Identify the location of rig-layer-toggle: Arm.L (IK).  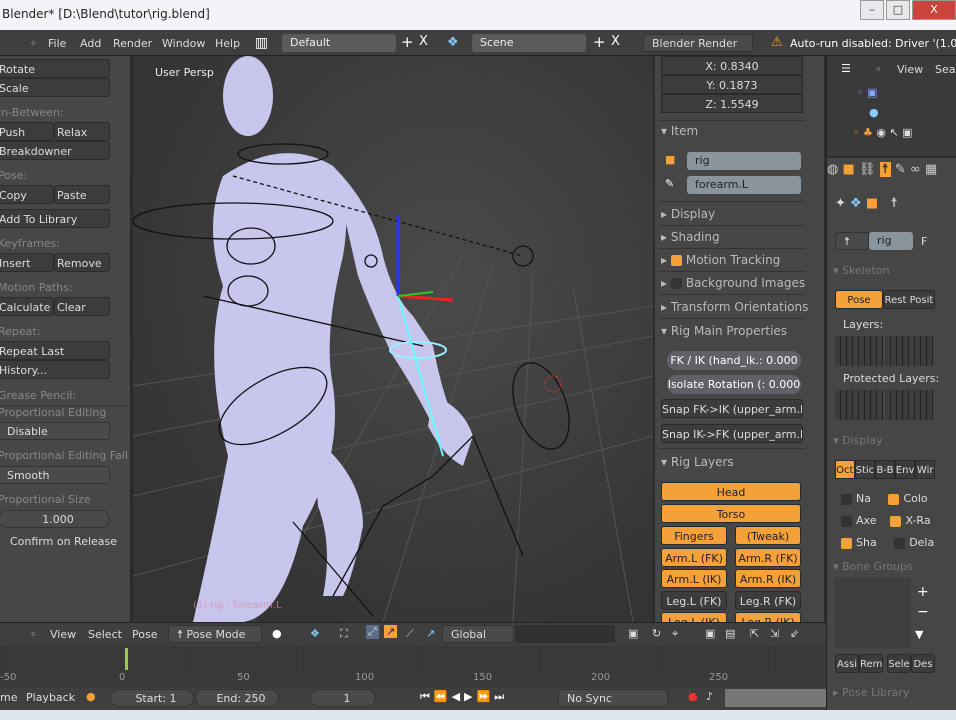
(694, 578).